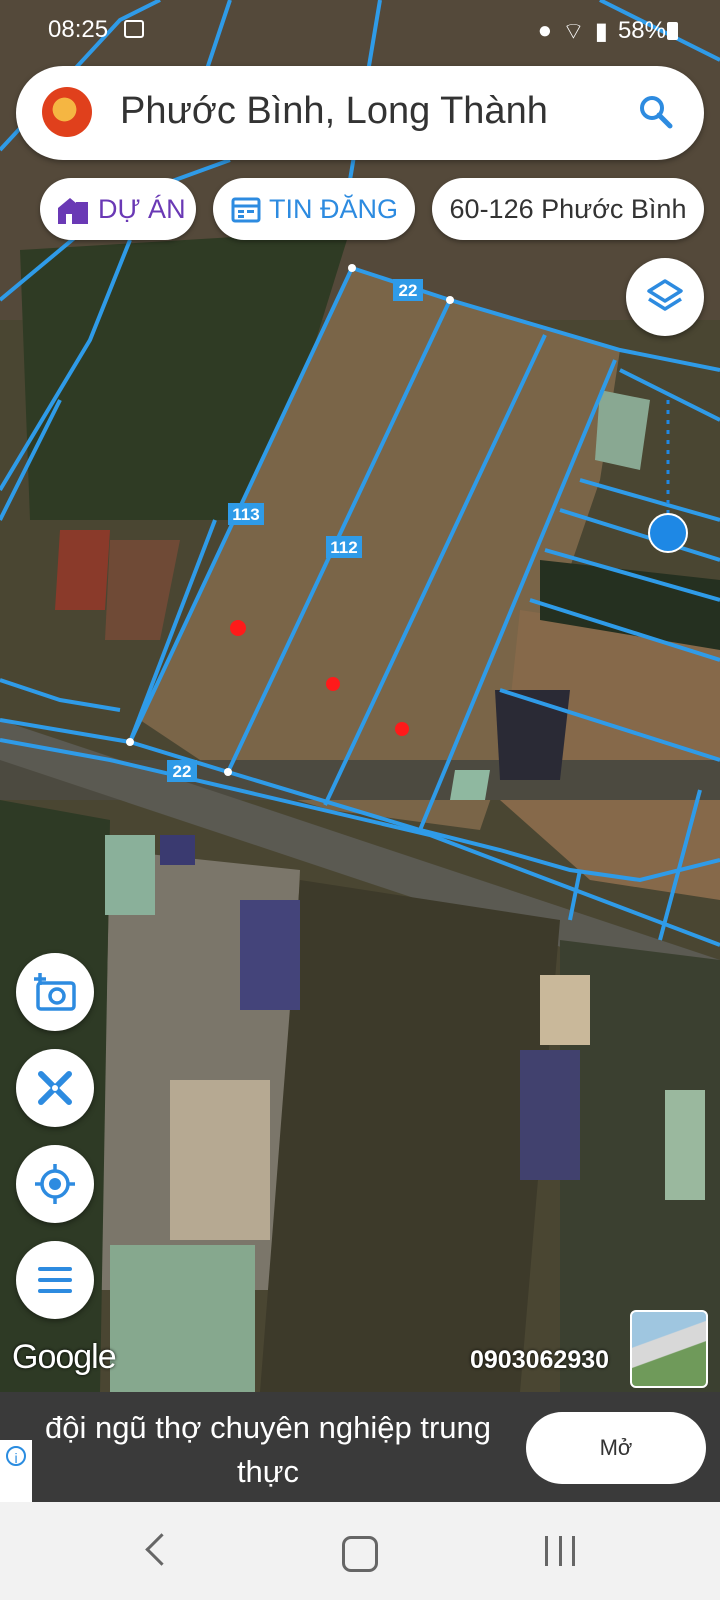 The image size is (720, 1600). I want to click on back-icon, so click(161, 1549).